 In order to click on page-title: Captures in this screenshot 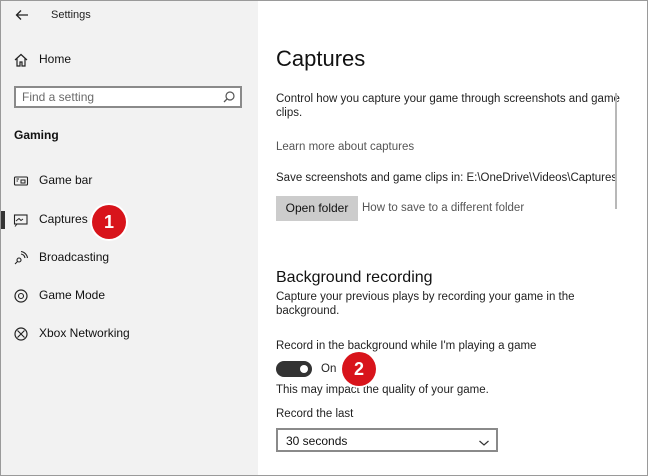, I will do `click(321, 58)`.